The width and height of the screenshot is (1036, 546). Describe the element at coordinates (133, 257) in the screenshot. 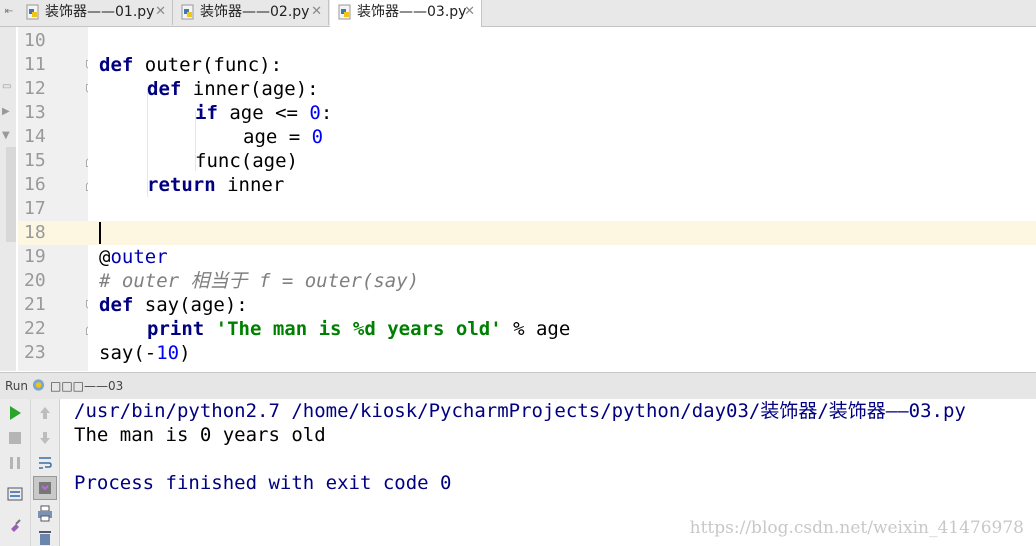

I see `code-line-19: @outer` at that location.